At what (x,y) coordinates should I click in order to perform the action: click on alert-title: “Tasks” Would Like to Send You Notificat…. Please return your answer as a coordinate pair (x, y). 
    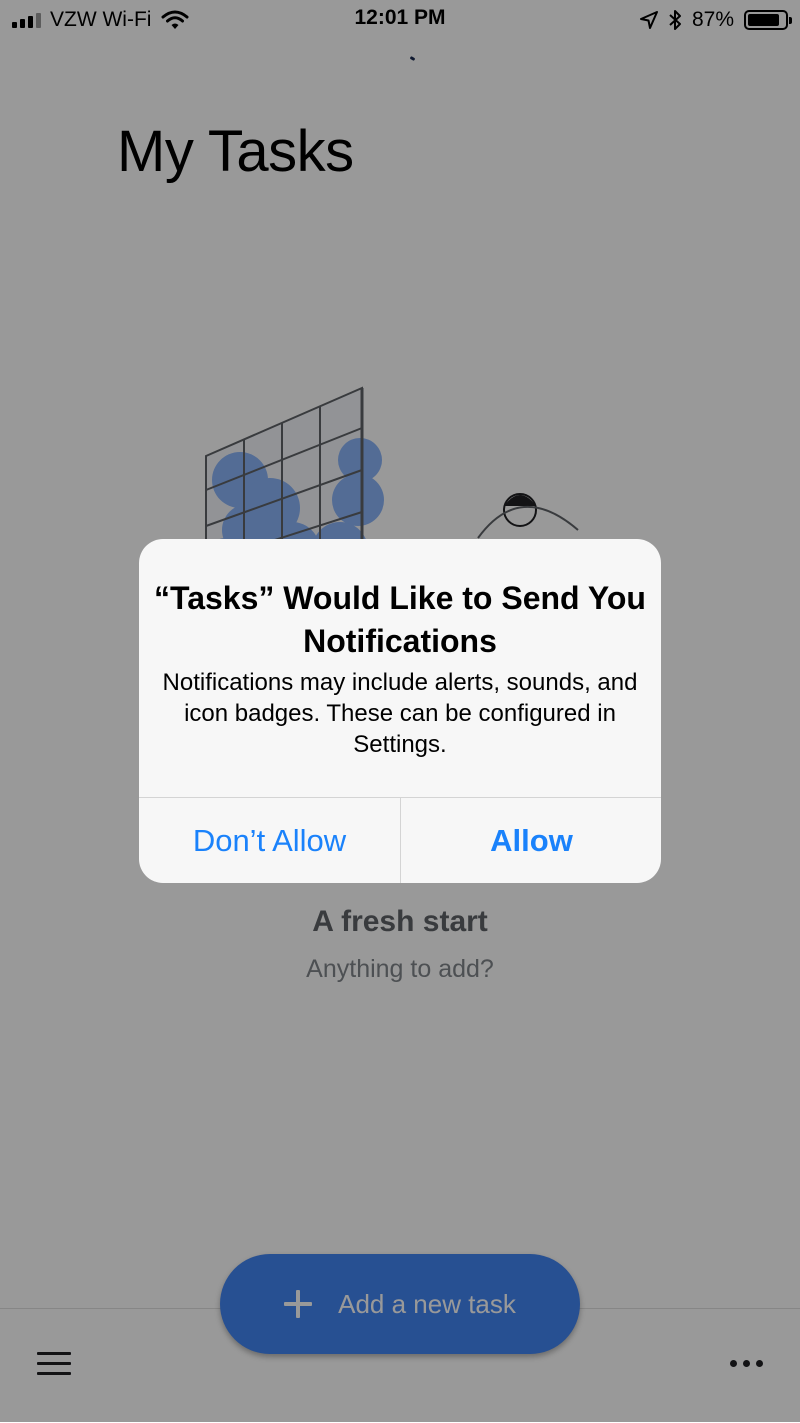
    Looking at the image, I should click on (400, 619).